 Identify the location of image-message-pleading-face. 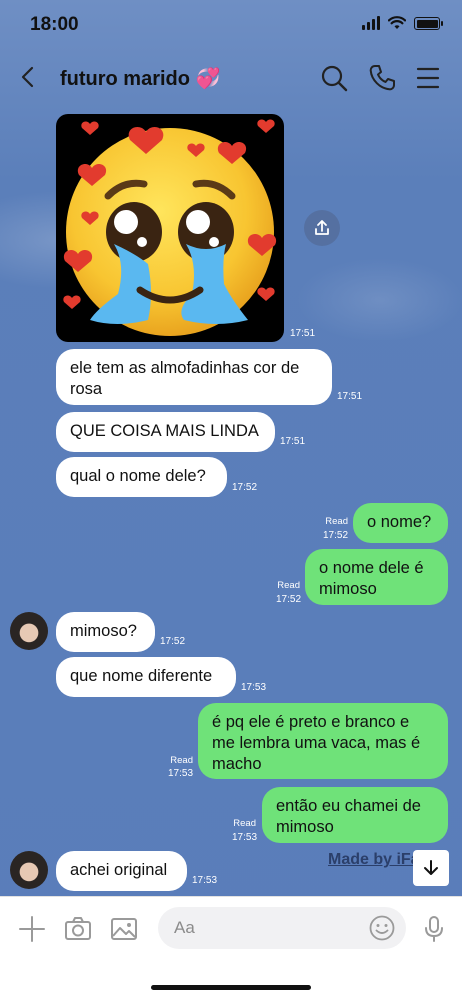
(170, 228).